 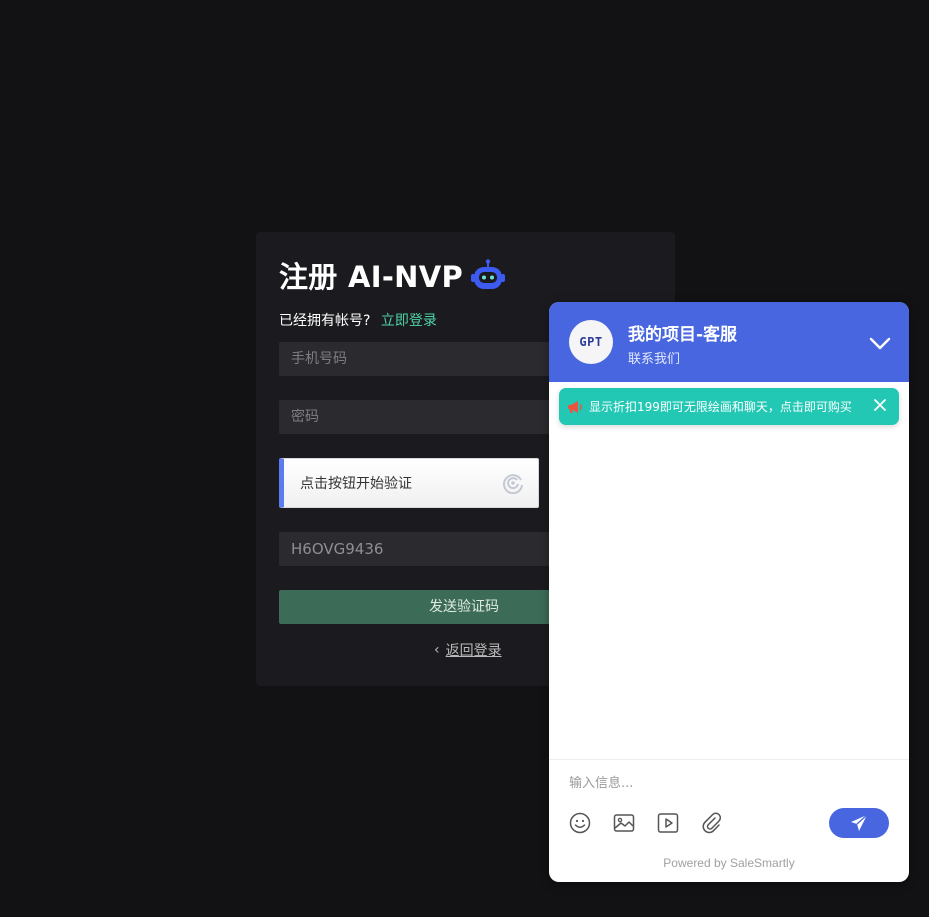 I want to click on title-row: 注册 AI-NVP, so click(x=392, y=275).